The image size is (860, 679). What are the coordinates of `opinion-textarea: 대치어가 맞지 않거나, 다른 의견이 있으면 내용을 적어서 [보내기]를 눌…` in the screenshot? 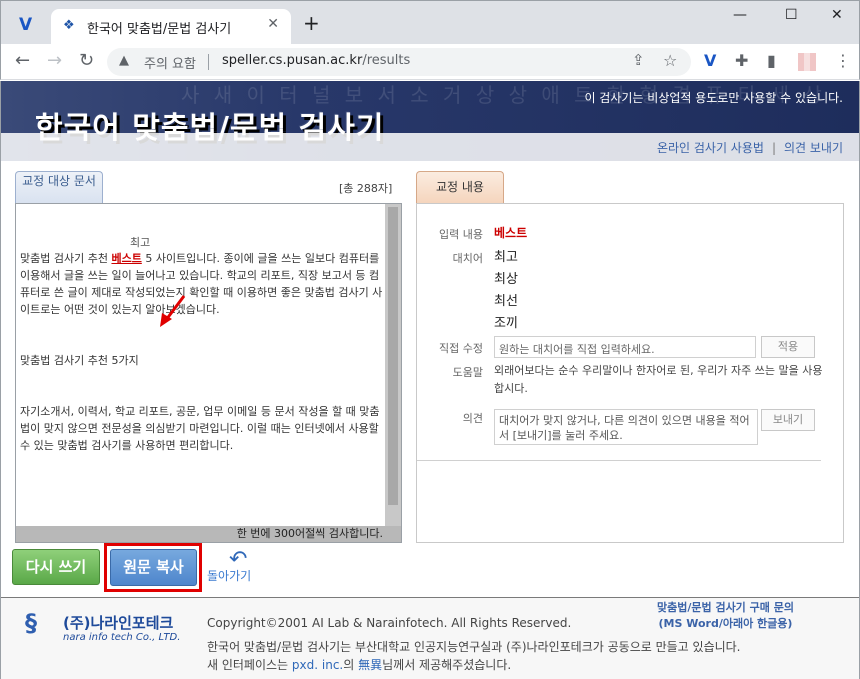 It's located at (626, 427).